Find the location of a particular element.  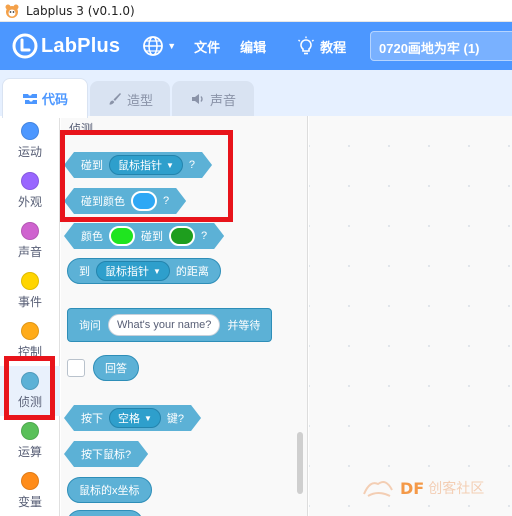

tab-sound-label: 声音 is located at coordinates (222, 100).